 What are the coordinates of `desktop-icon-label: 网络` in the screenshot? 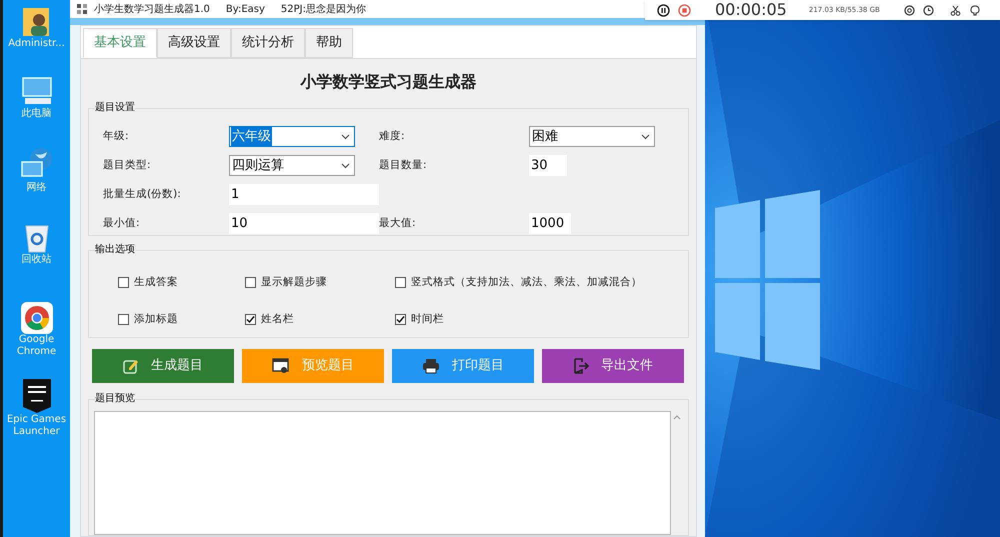 It's located at (36, 188).